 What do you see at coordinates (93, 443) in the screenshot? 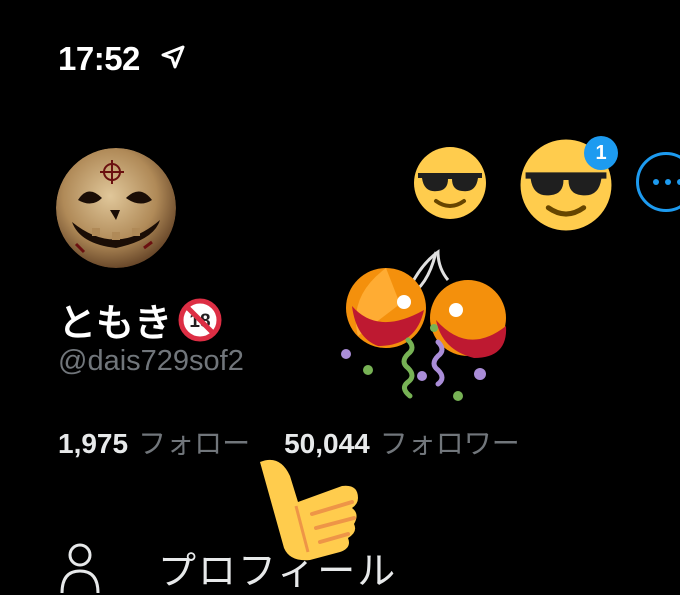
I see `following-count: 1,975` at bounding box center [93, 443].